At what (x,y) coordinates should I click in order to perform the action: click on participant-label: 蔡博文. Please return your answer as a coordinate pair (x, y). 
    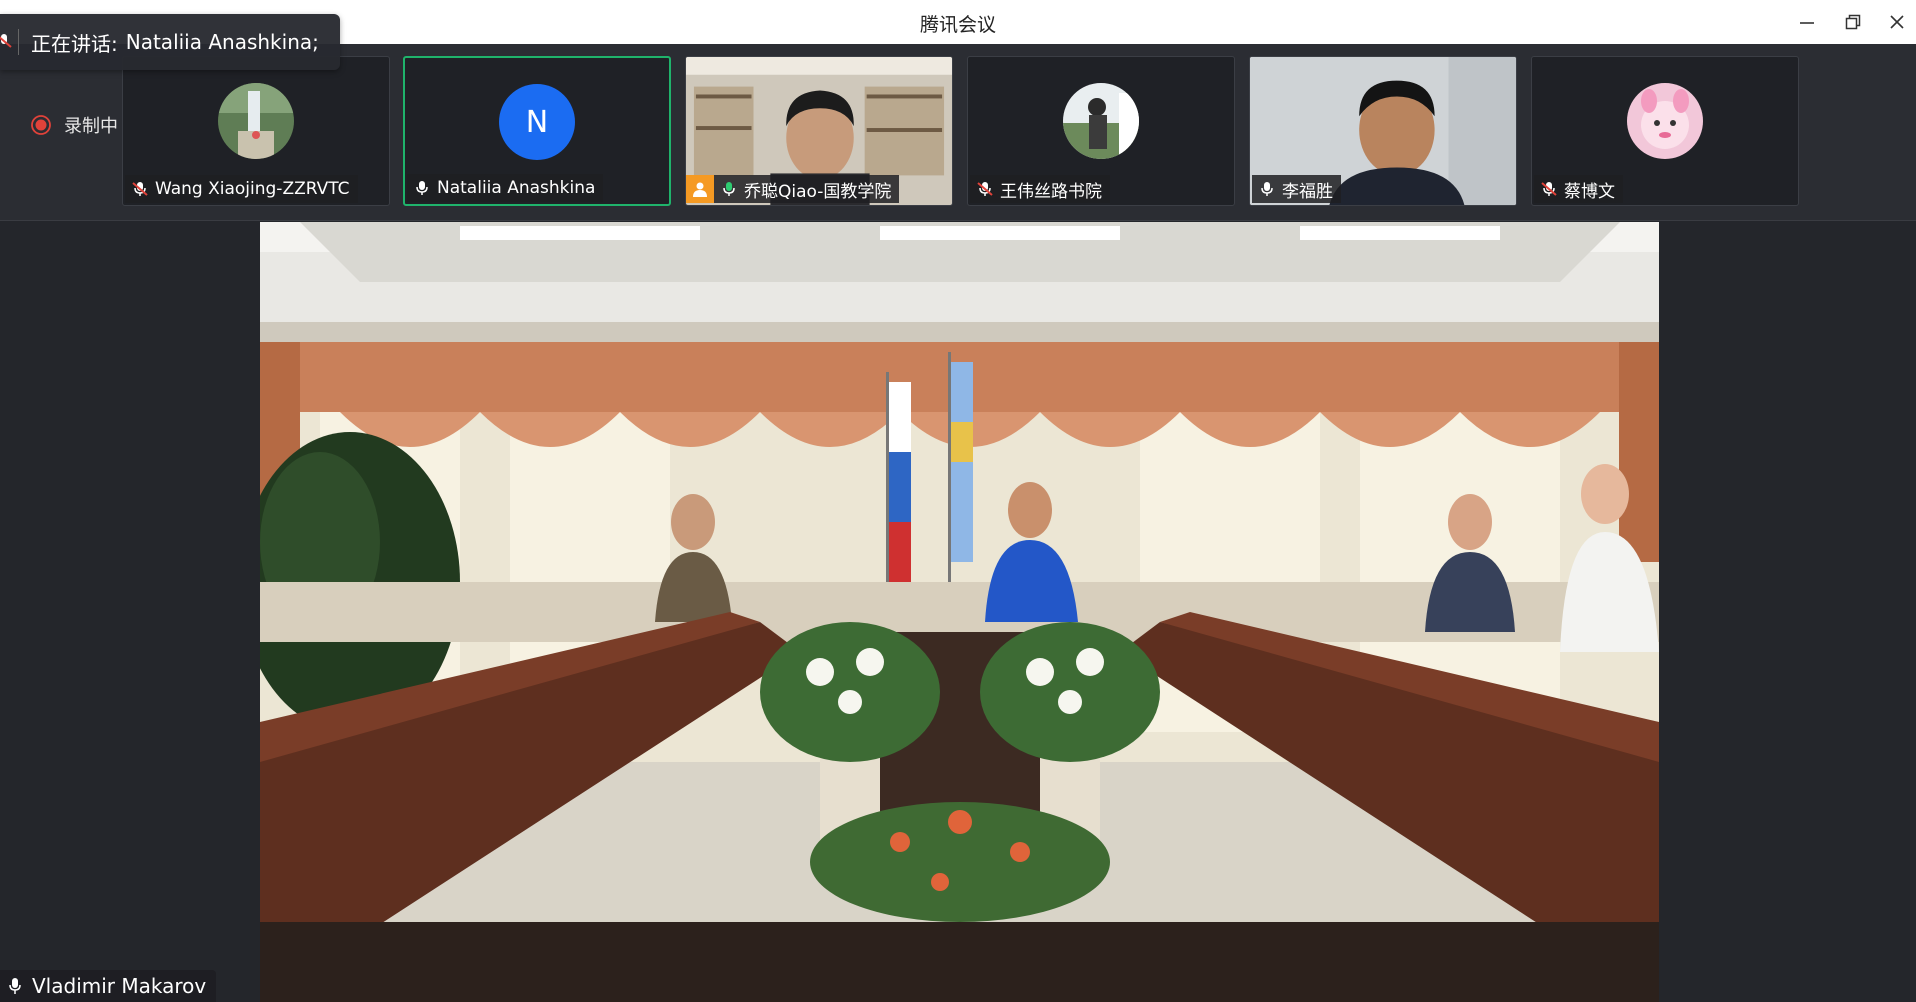
    Looking at the image, I should click on (1578, 189).